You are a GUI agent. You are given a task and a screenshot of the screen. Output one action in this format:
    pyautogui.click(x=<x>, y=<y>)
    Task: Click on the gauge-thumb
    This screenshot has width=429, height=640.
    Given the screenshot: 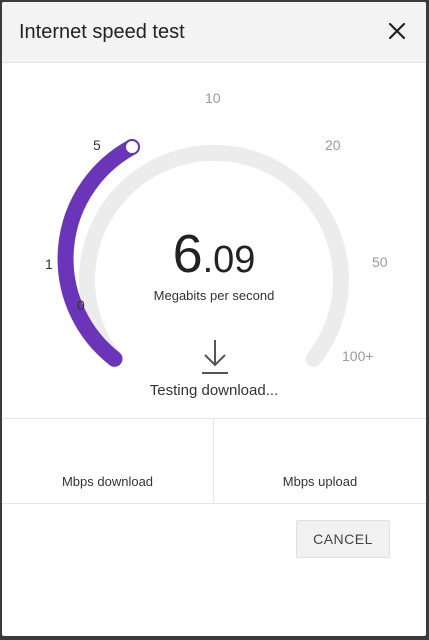 What is the action you would take?
    pyautogui.click(x=132, y=147)
    